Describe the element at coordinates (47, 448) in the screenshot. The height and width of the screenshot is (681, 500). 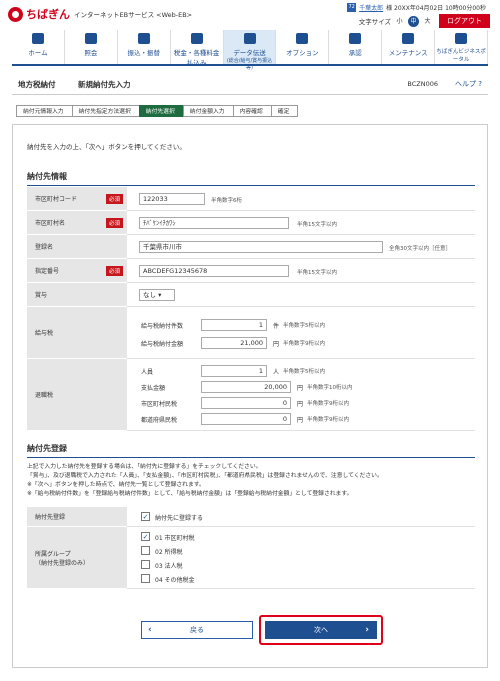
I see `register-section-title: 納付先登録` at that location.